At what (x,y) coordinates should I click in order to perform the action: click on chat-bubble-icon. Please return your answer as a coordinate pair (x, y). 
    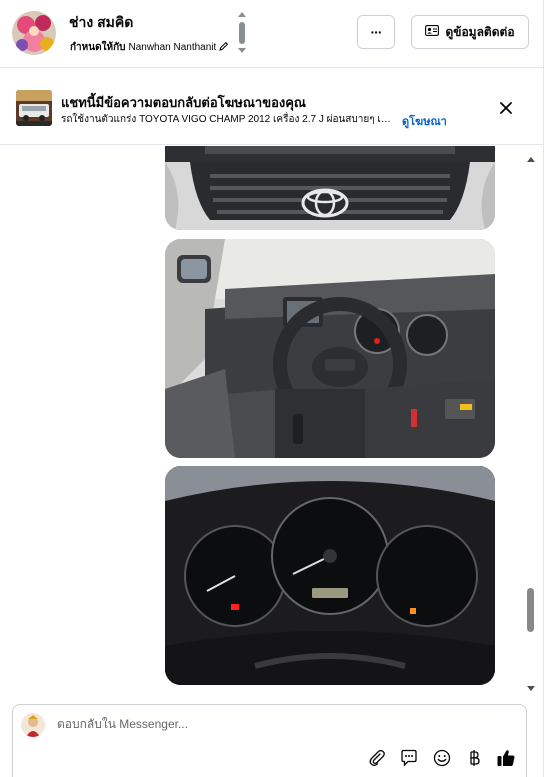
    Looking at the image, I should click on (409, 758).